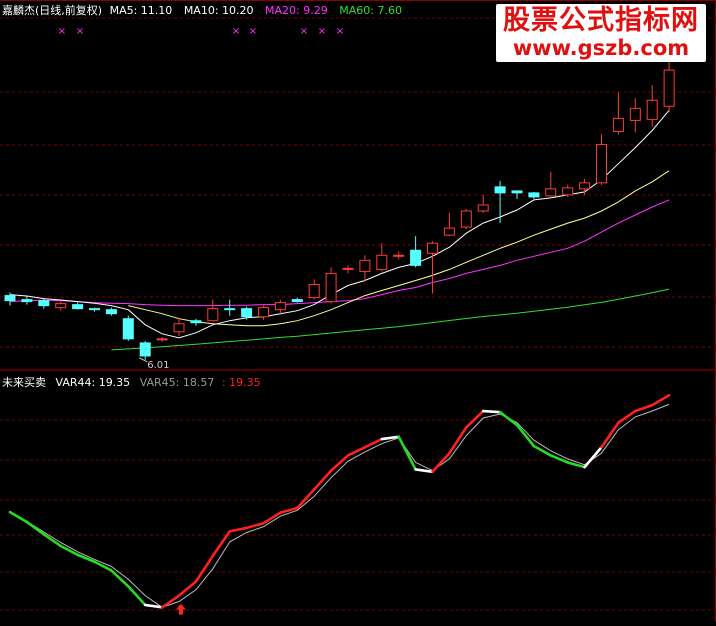  I want to click on buy-arrow-icon, so click(181, 609).